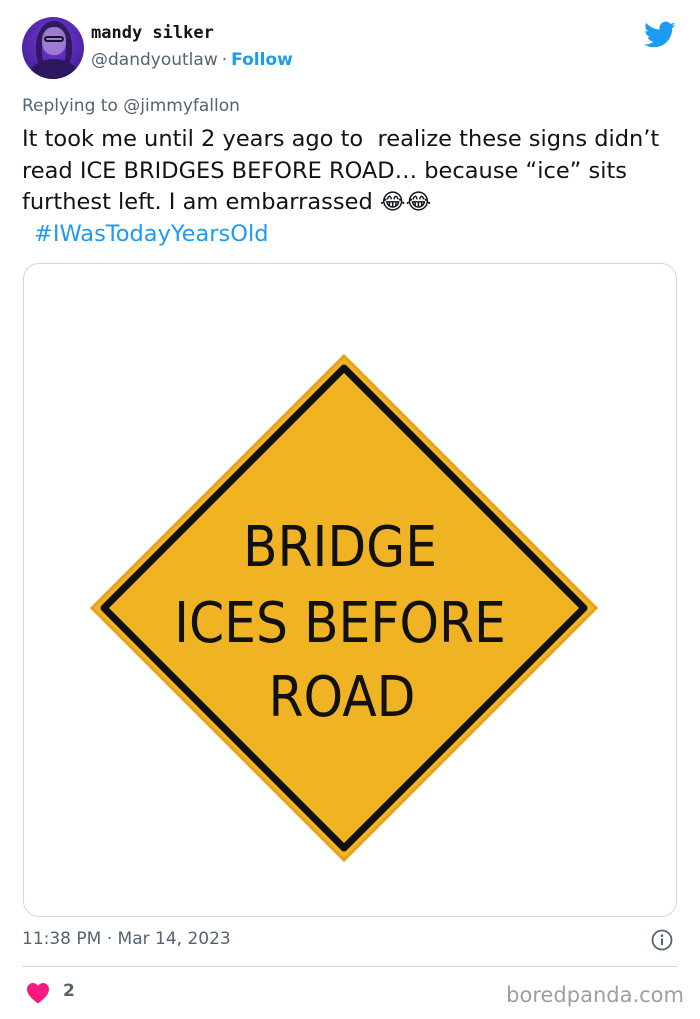 The height and width of the screenshot is (1019, 700). I want to click on sign-line-3: ROAD, so click(342, 697).